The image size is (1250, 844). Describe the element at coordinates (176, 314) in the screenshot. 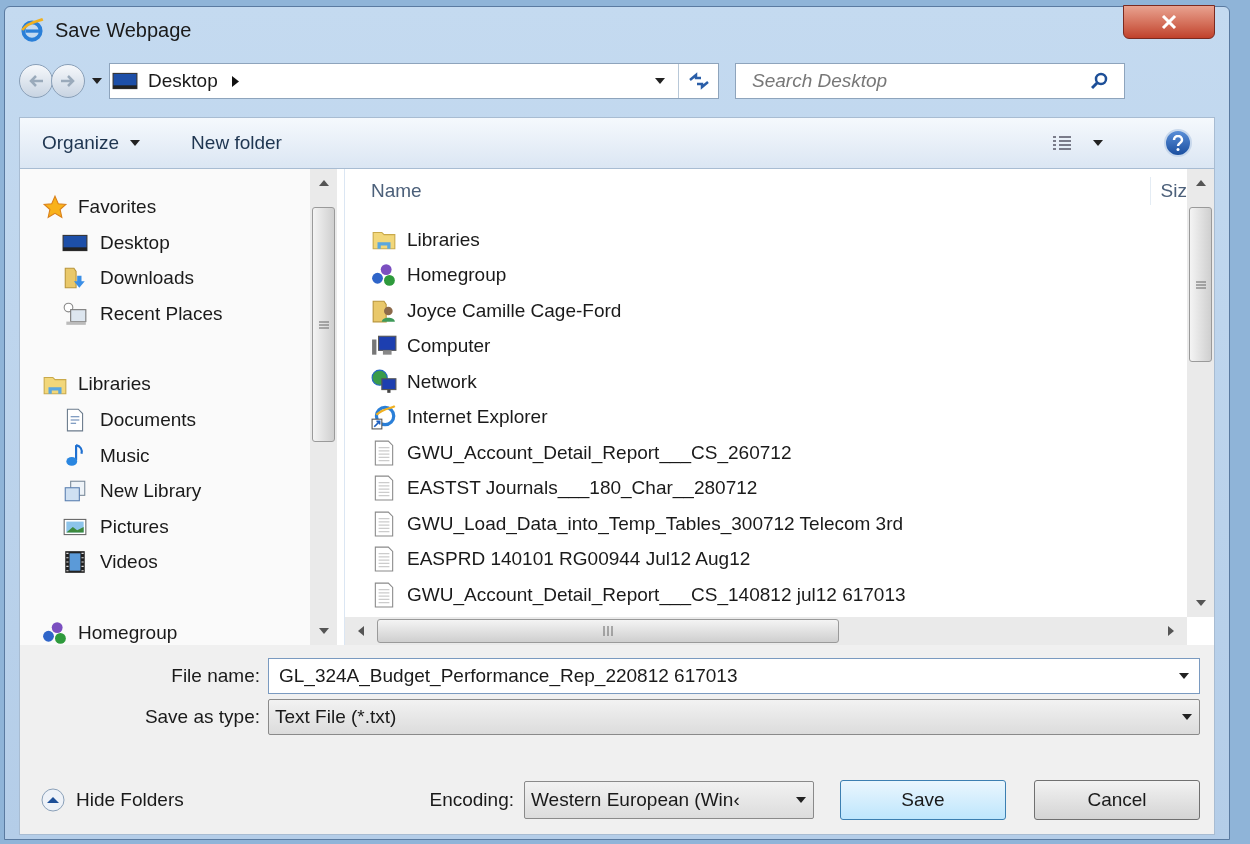

I see `nav-item: Recent Places` at that location.